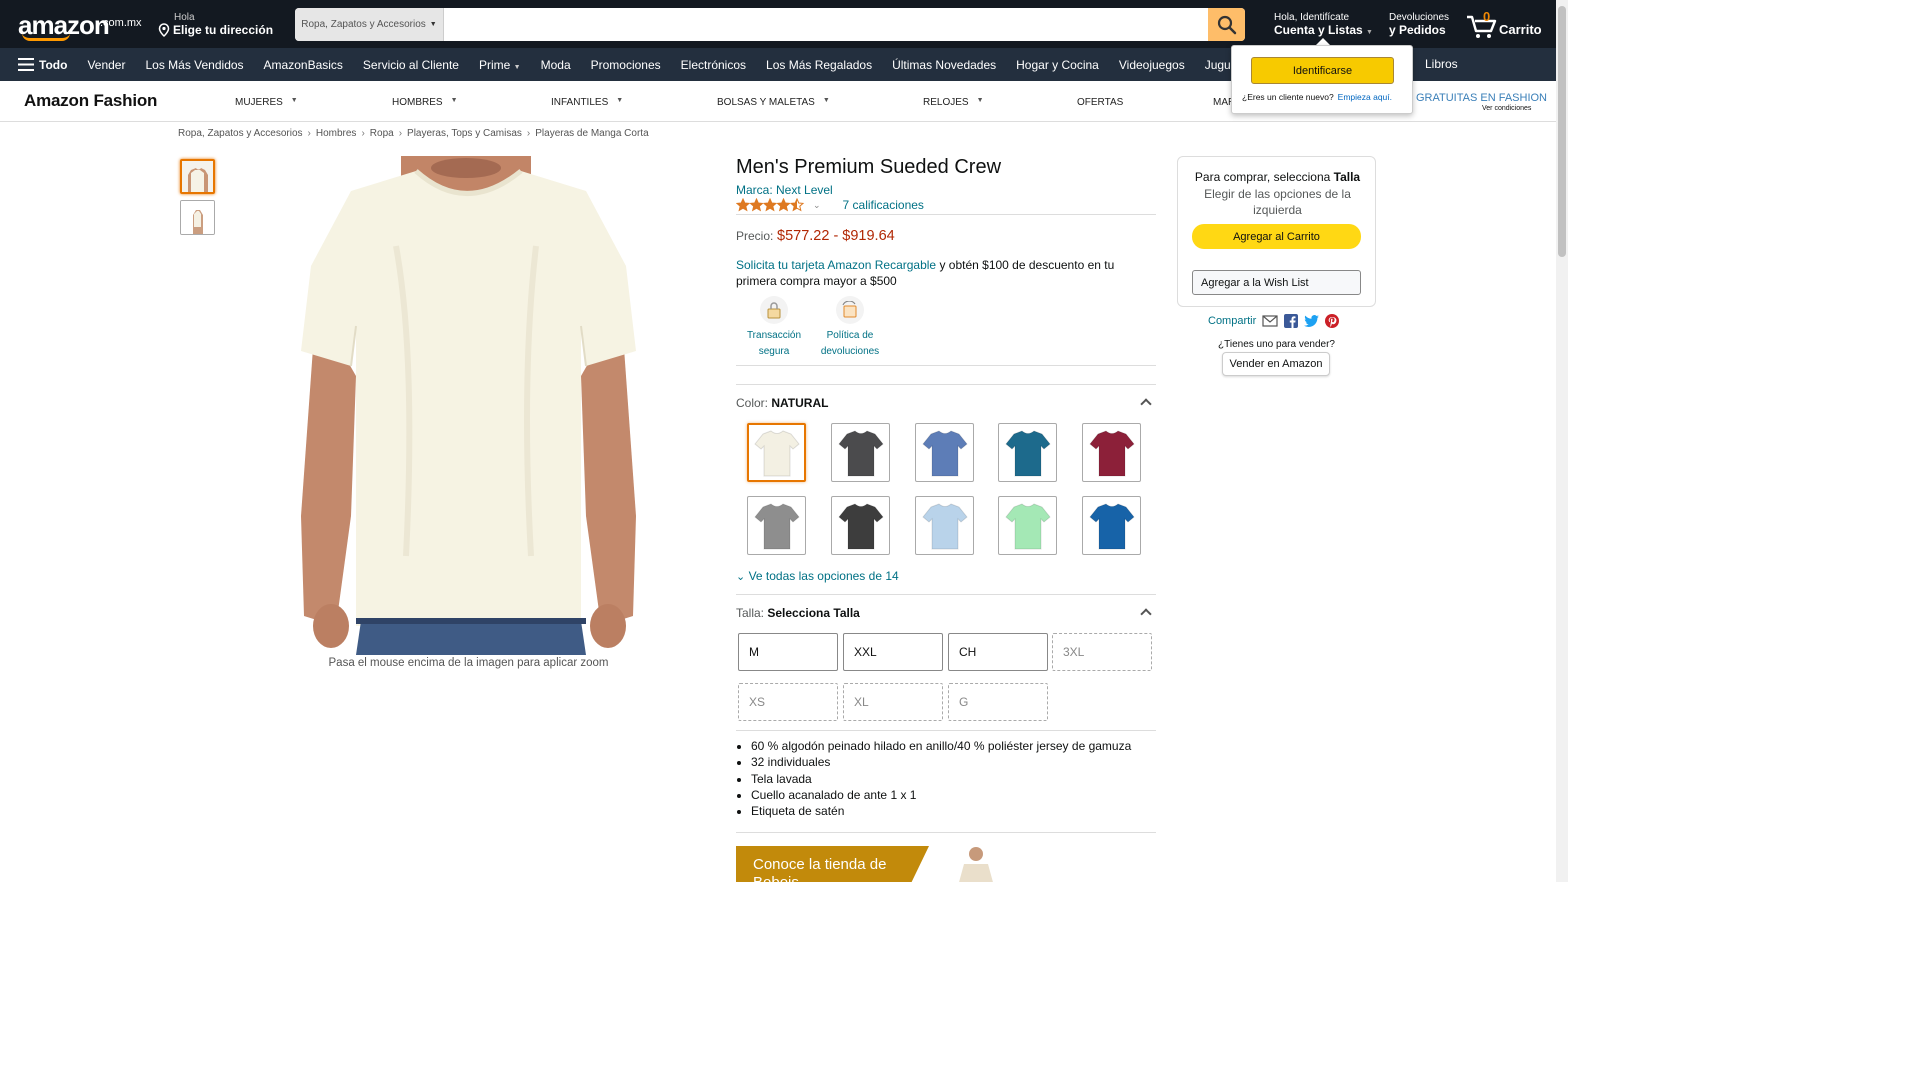 The height and width of the screenshot is (1080, 1920). I want to click on breadcrumb-link: Ropa, Zapatos y Accesorios, so click(240, 133).